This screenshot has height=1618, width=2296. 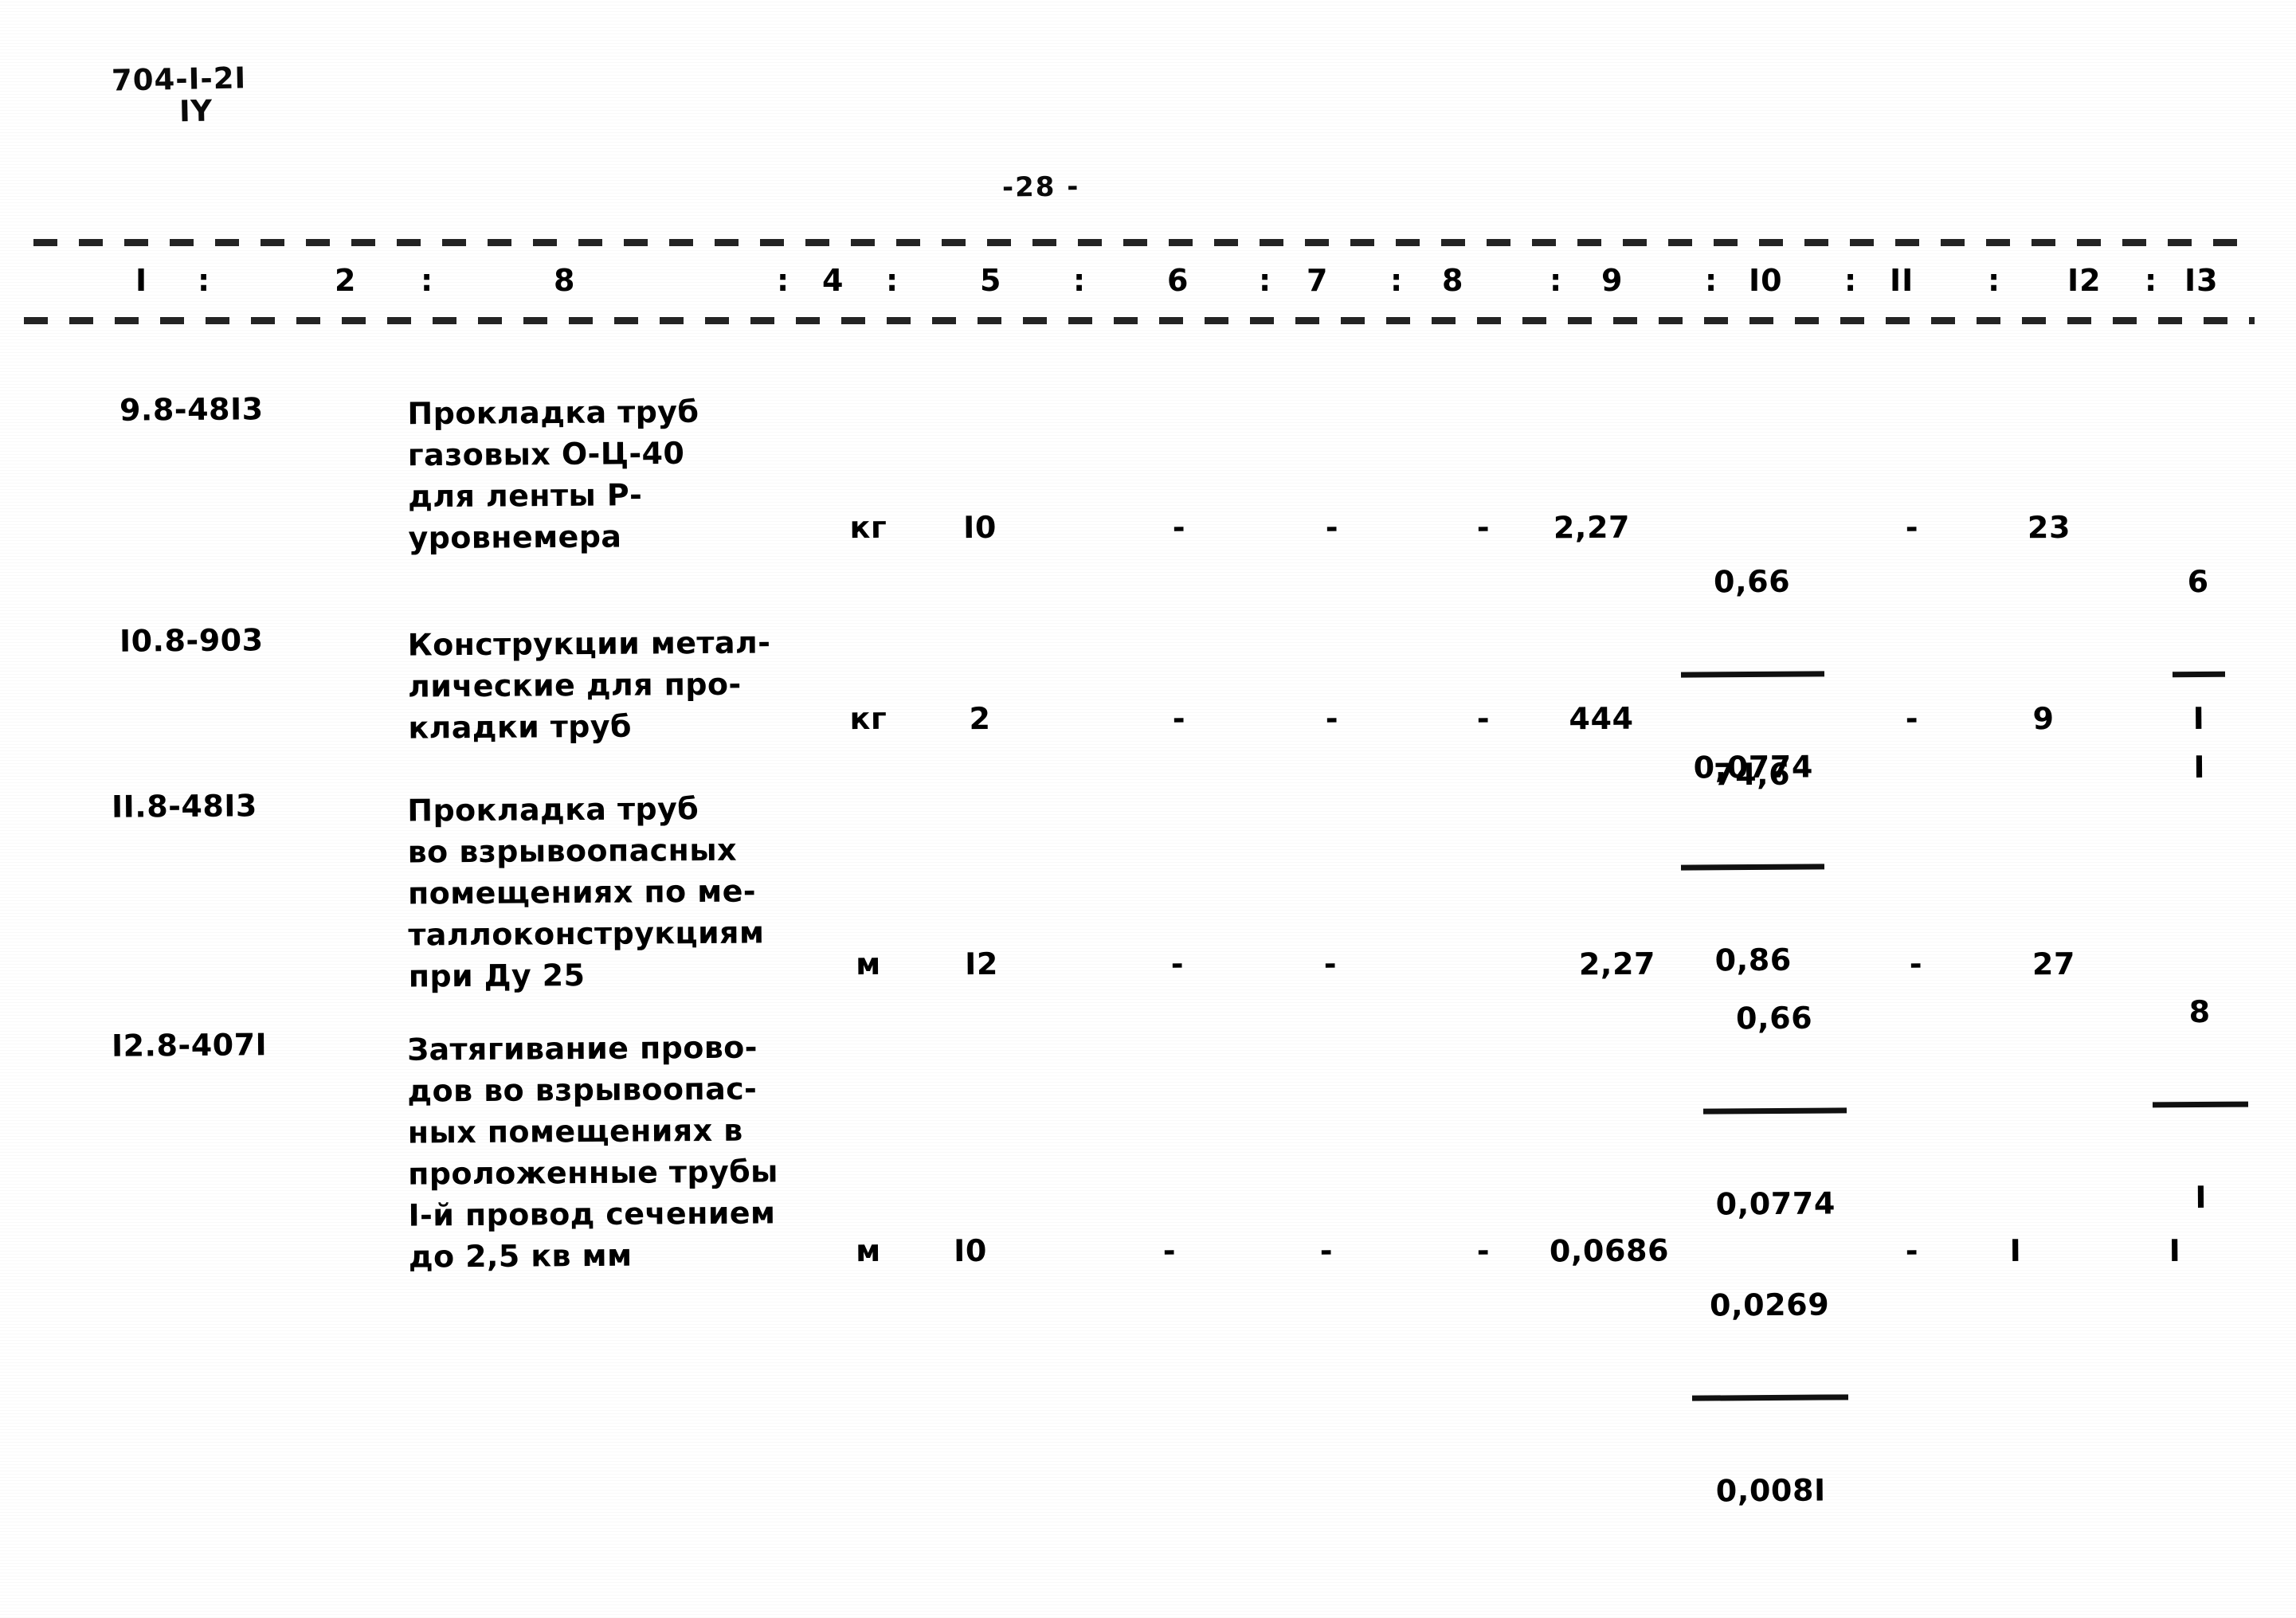 I want to click on column-header-12: I2, so click(x=2085, y=280).